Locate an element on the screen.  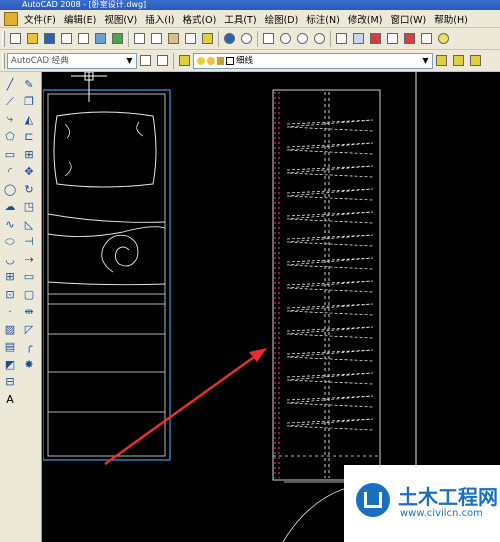
workspace-save-icon is located at coordinates (162, 60).